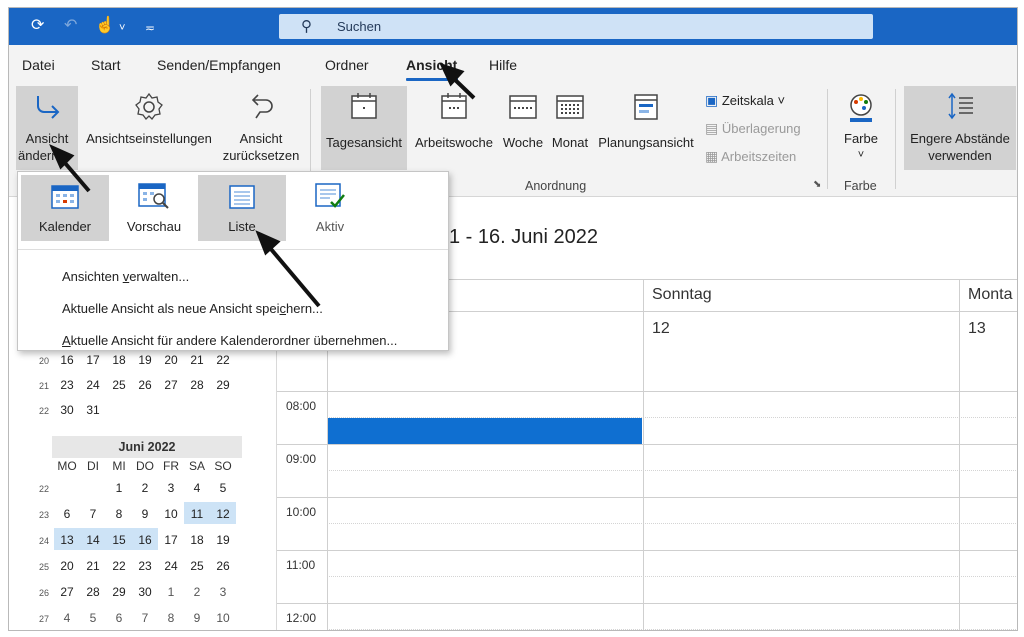 The height and width of the screenshot is (637, 1024). Describe the element at coordinates (122, 28) in the screenshot. I see `dropdown-icon: ˅` at that location.